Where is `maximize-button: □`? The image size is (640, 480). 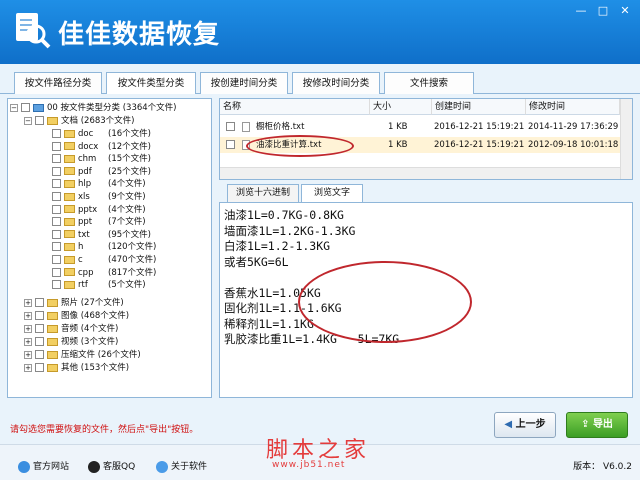 maximize-button: □ is located at coordinates (603, 11).